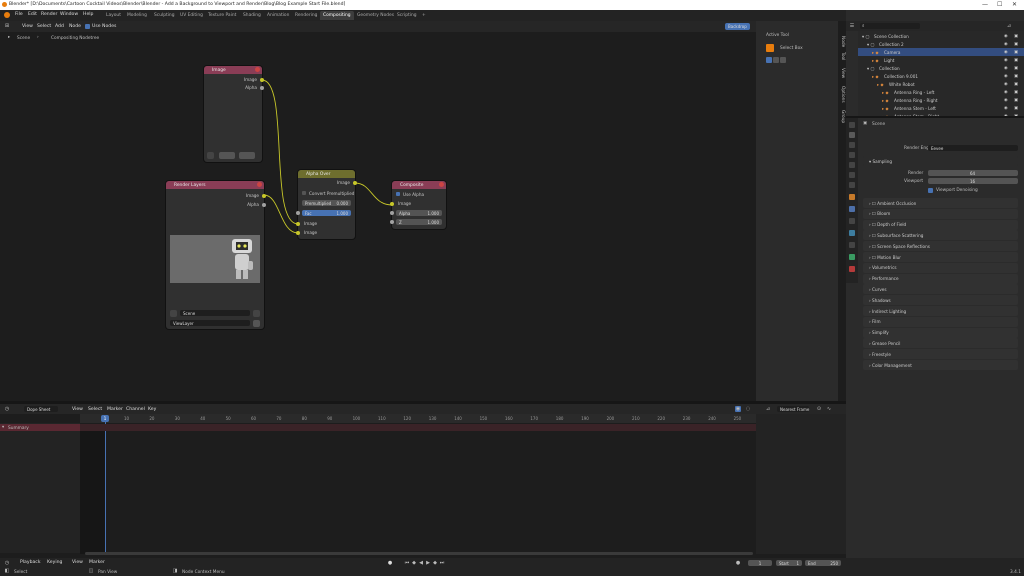 The width and height of the screenshot is (1024, 576). What do you see at coordinates (852, 257) in the screenshot?
I see `data-tab-icon` at bounding box center [852, 257].